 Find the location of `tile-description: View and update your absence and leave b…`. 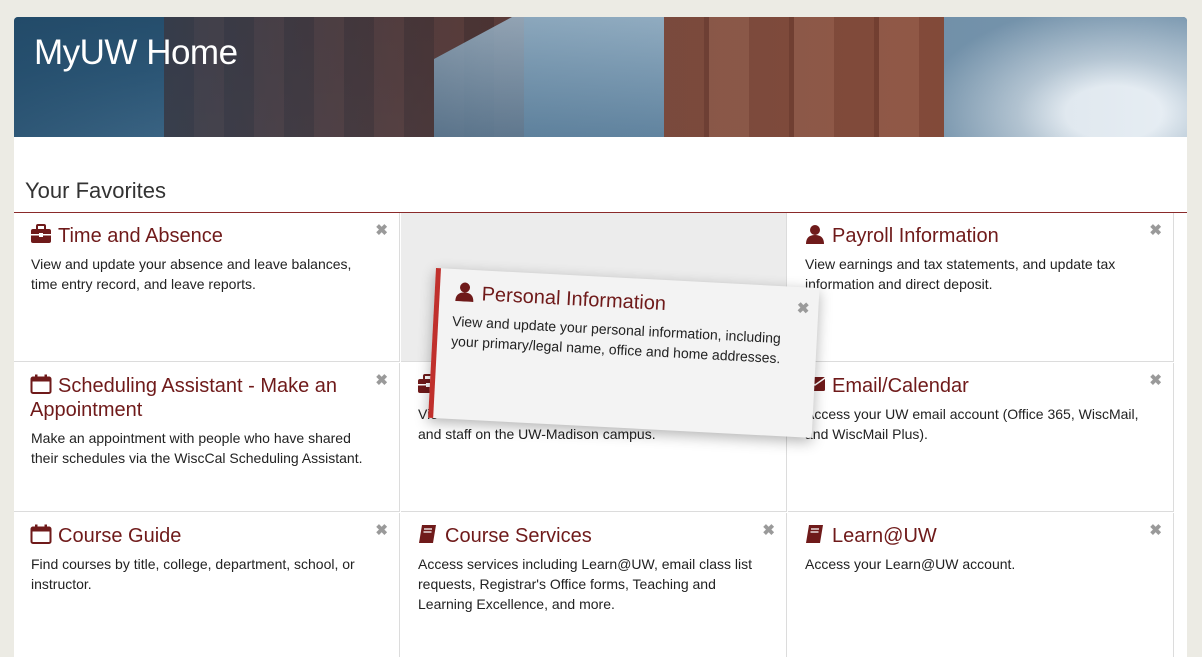

tile-description: View and update your absence and leave b… is located at coordinates (191, 274).